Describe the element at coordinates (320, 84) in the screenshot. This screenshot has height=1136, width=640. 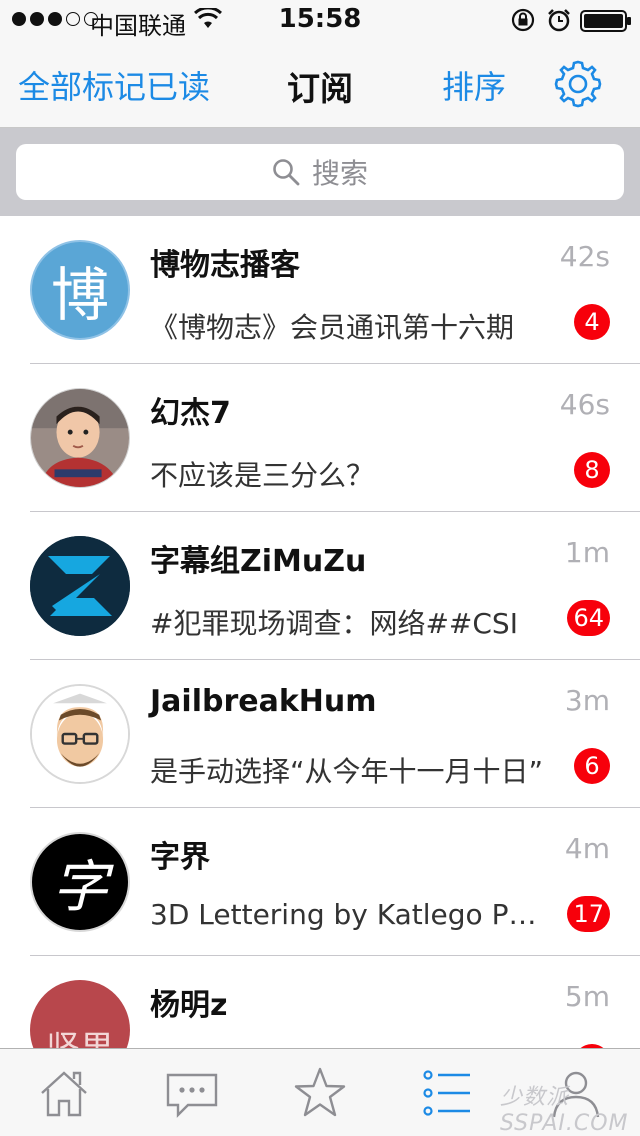
I see `navigation-bar: 全部标记已读 订阅 排序` at that location.